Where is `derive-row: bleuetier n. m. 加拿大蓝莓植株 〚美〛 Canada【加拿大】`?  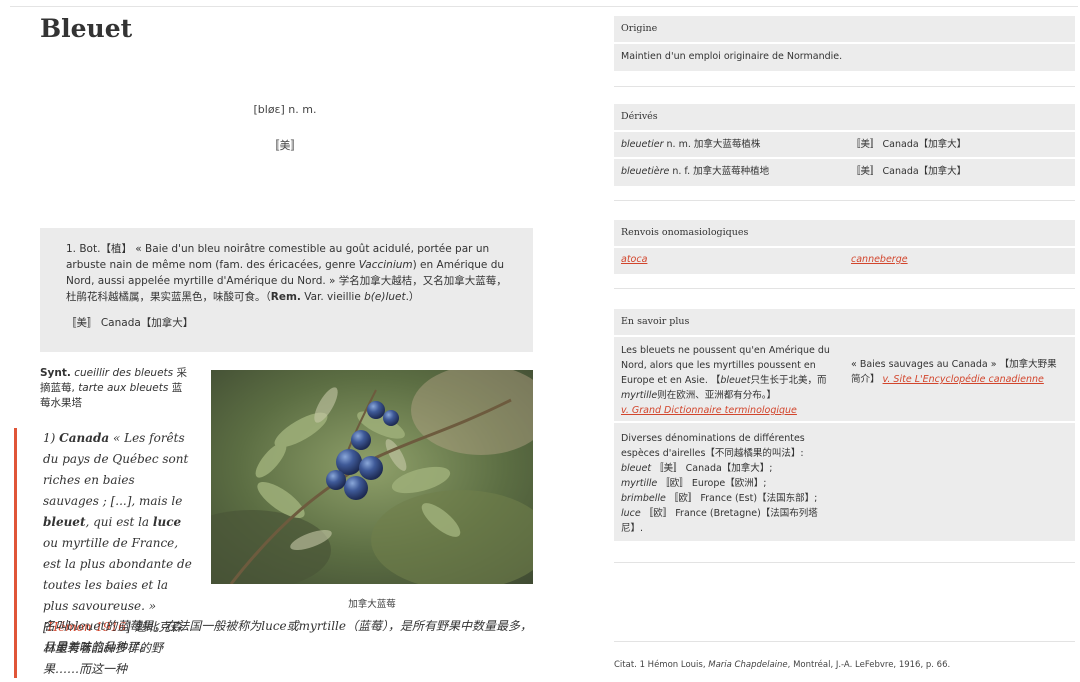 derive-row: bleuetier n. m. 加拿大蓝莓植株 〚美〛 Canada【加拿大】 is located at coordinates (844, 145).